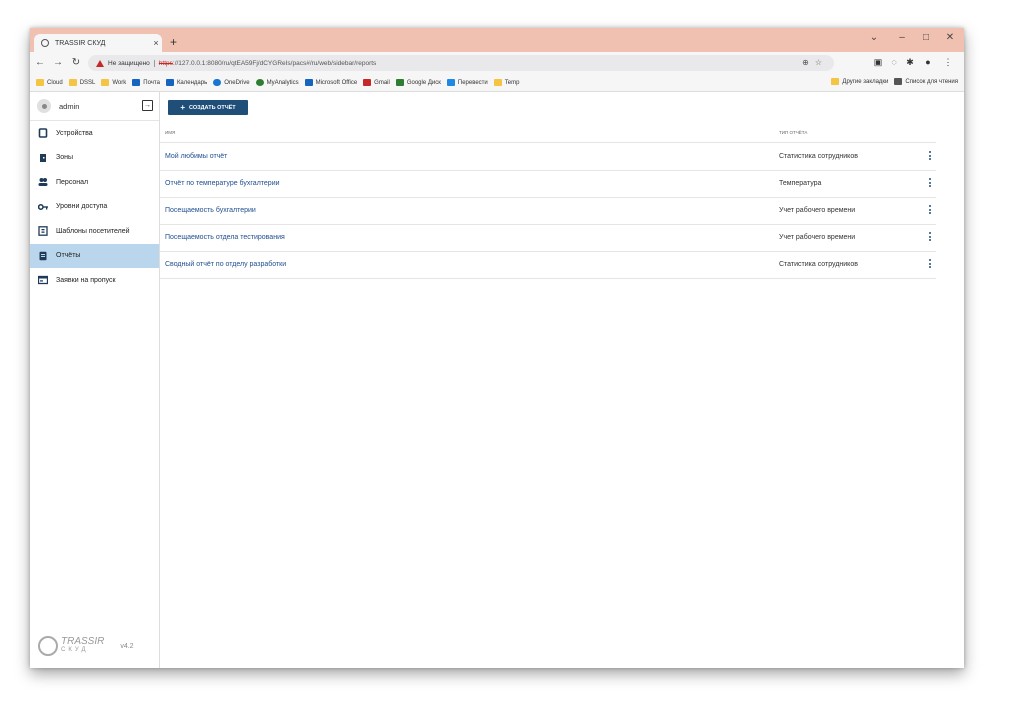  What do you see at coordinates (43, 207) in the screenshot?
I see `key-icon` at bounding box center [43, 207].